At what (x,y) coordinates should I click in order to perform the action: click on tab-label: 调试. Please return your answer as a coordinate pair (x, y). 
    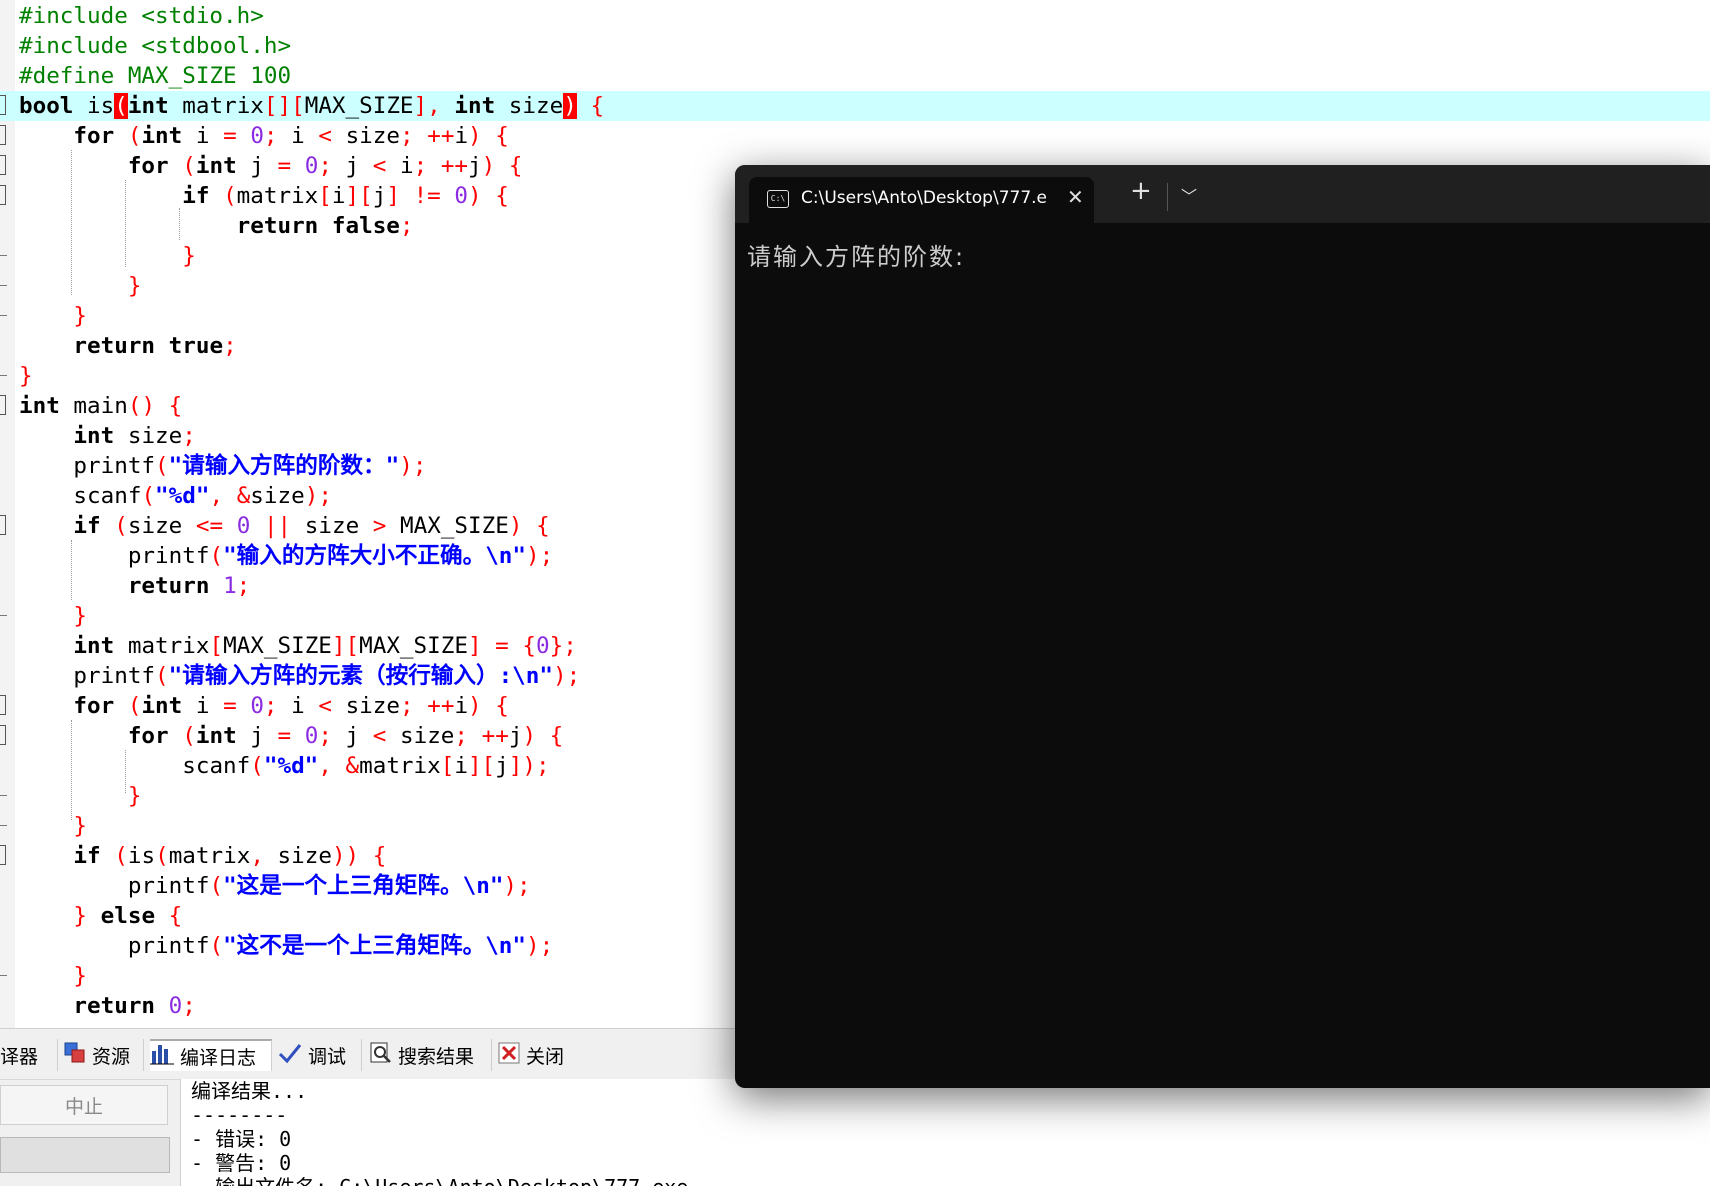
    Looking at the image, I should click on (327, 1056).